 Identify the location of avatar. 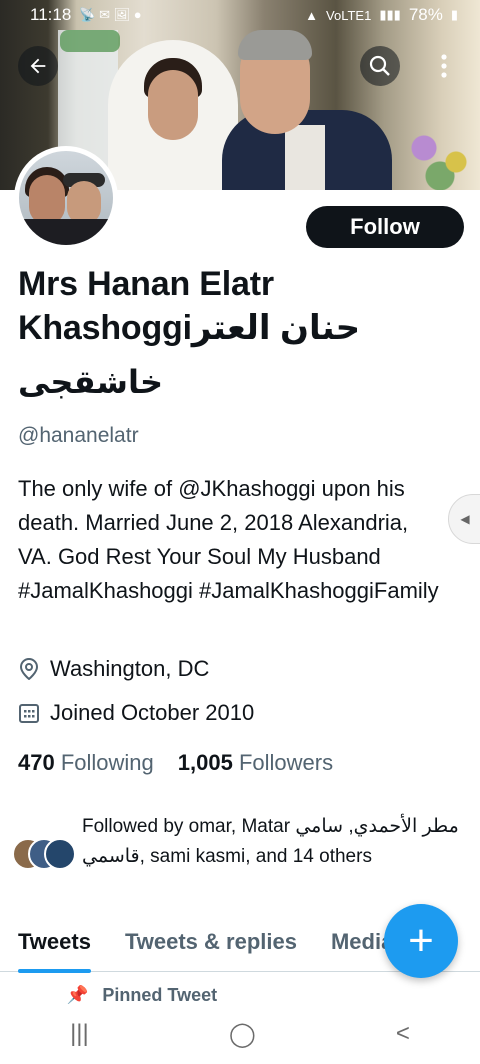
(60, 854).